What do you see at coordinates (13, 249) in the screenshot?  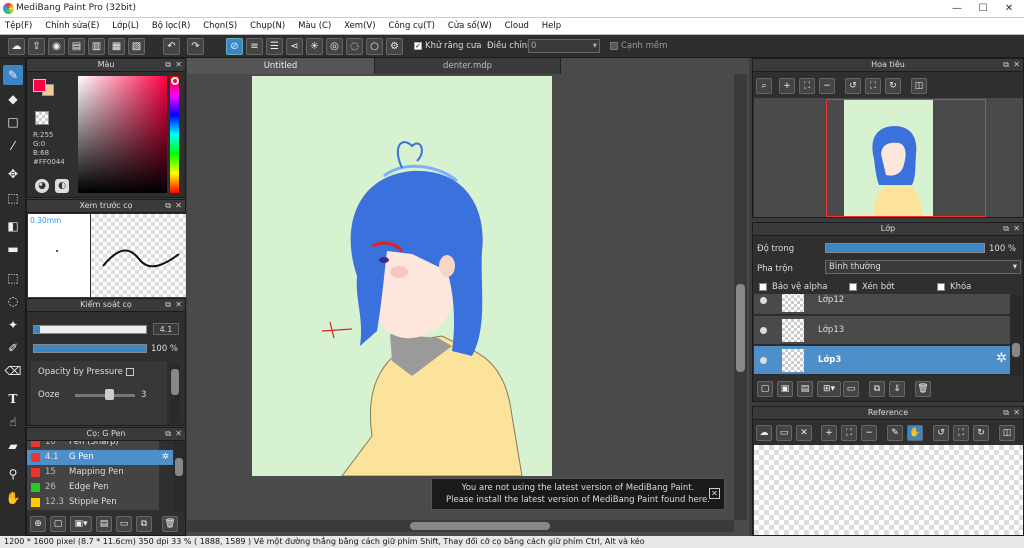 I see `gradient-tool-icon: ▬` at bounding box center [13, 249].